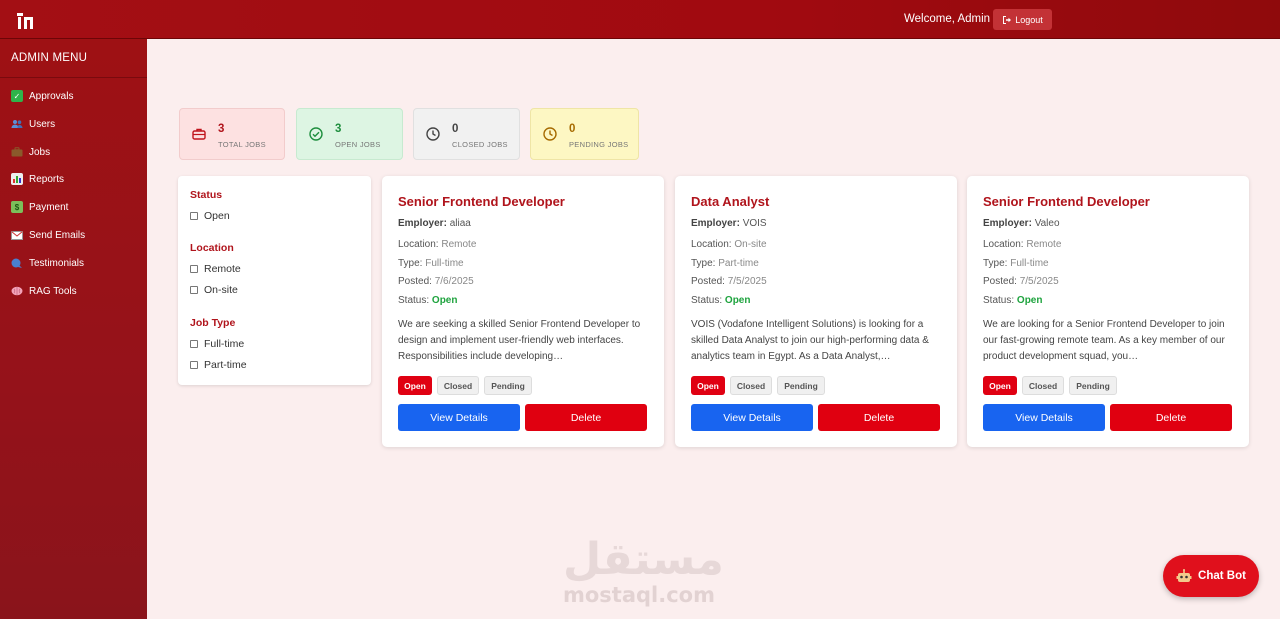  I want to click on chat-bot-button: Chat Bot, so click(1211, 576).